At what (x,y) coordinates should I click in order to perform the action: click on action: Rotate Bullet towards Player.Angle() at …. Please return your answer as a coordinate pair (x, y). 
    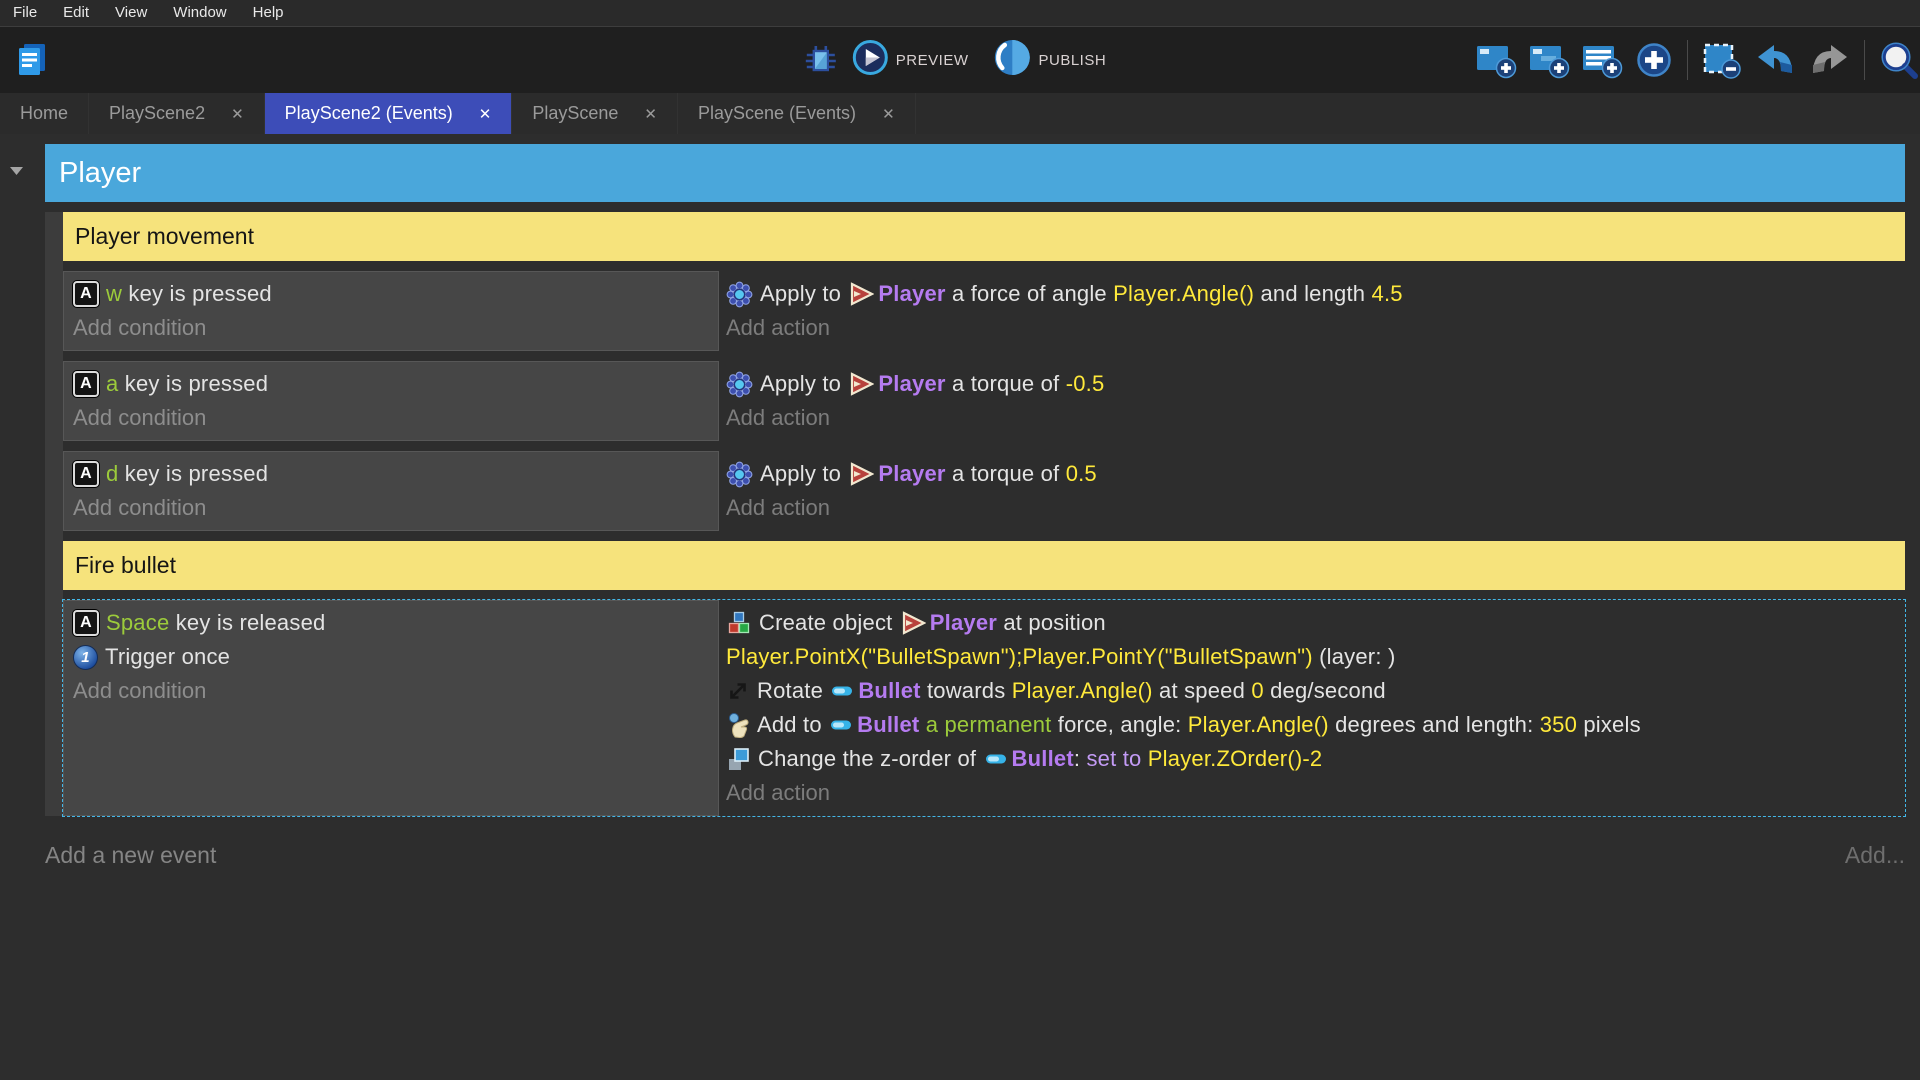
    Looking at the image, I should click on (1315, 691).